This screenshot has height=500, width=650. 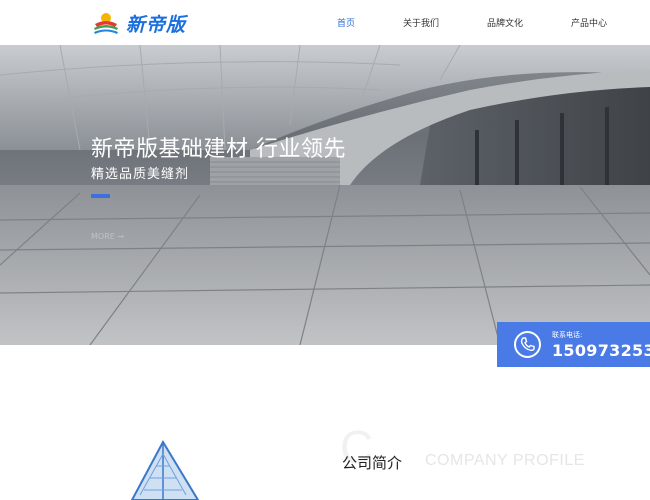 What do you see at coordinates (372, 463) in the screenshot?
I see `profile-title: 公司简介` at bounding box center [372, 463].